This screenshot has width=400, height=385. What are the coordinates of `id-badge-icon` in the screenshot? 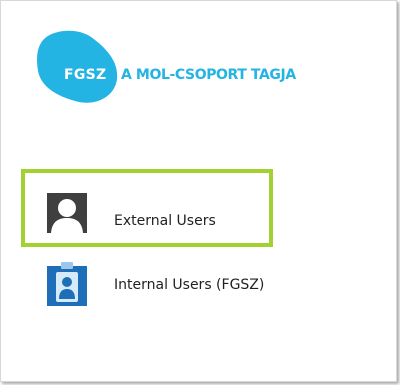 It's located at (67, 286).